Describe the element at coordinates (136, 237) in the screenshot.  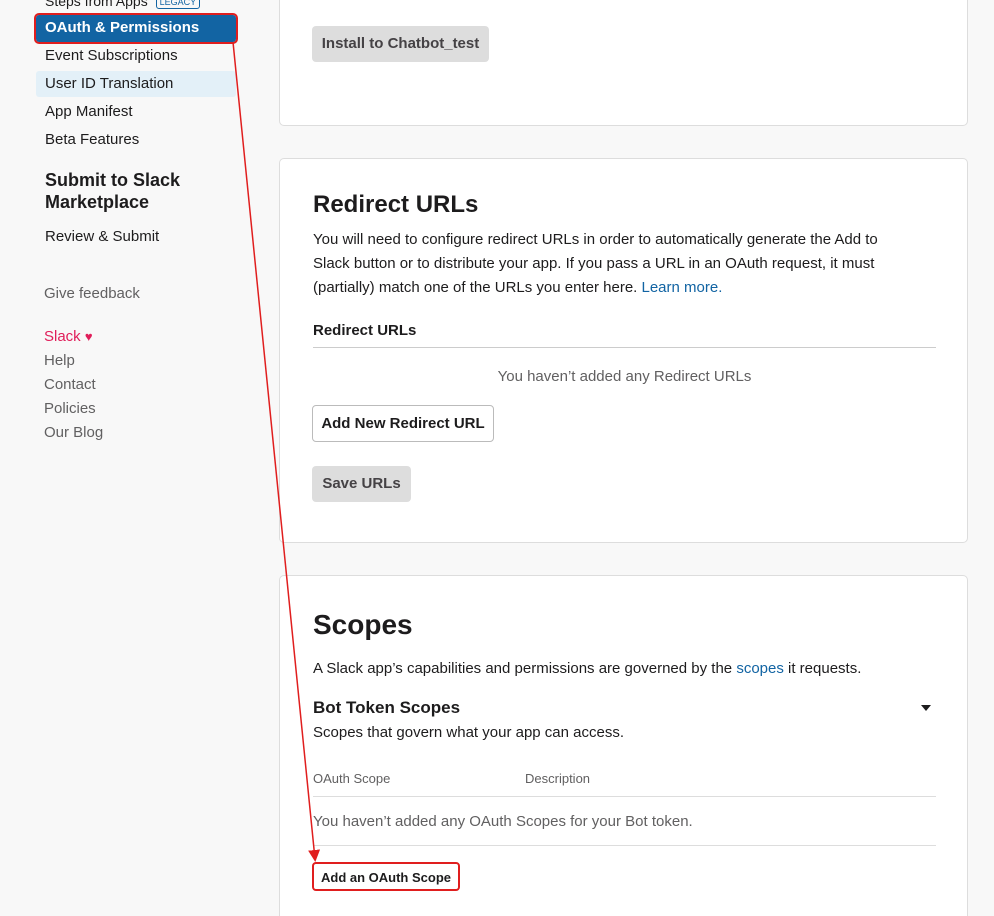
I see `sidebar-item-review-submit: Review & Submit` at that location.